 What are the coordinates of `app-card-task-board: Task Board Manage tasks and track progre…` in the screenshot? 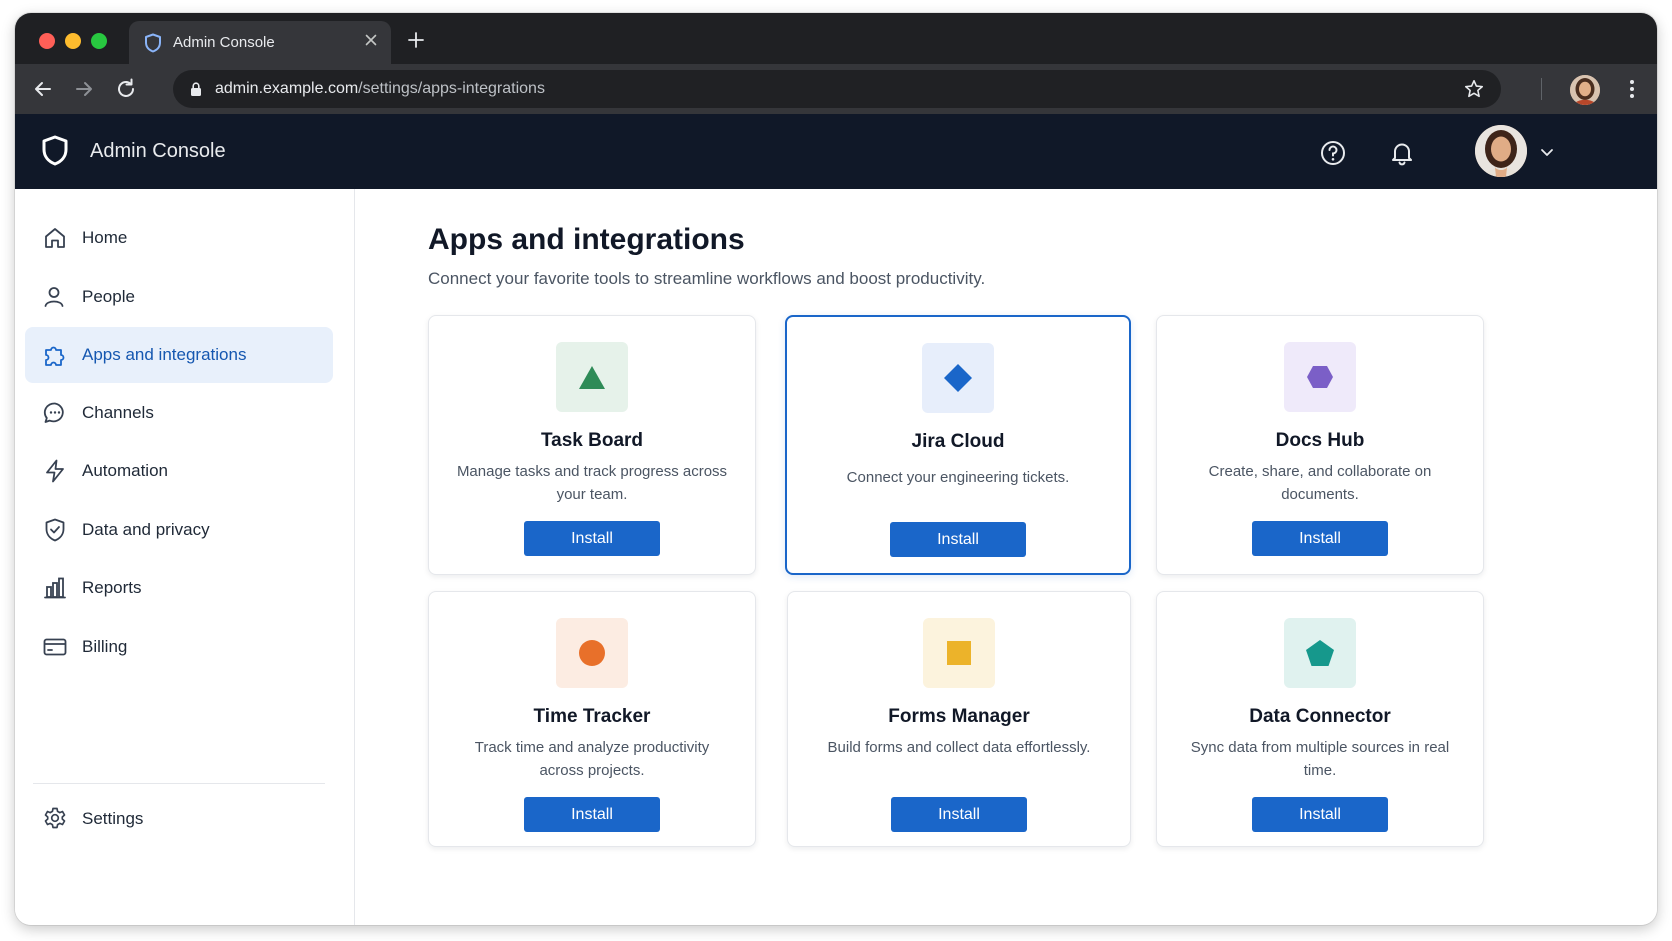 It's located at (592, 445).